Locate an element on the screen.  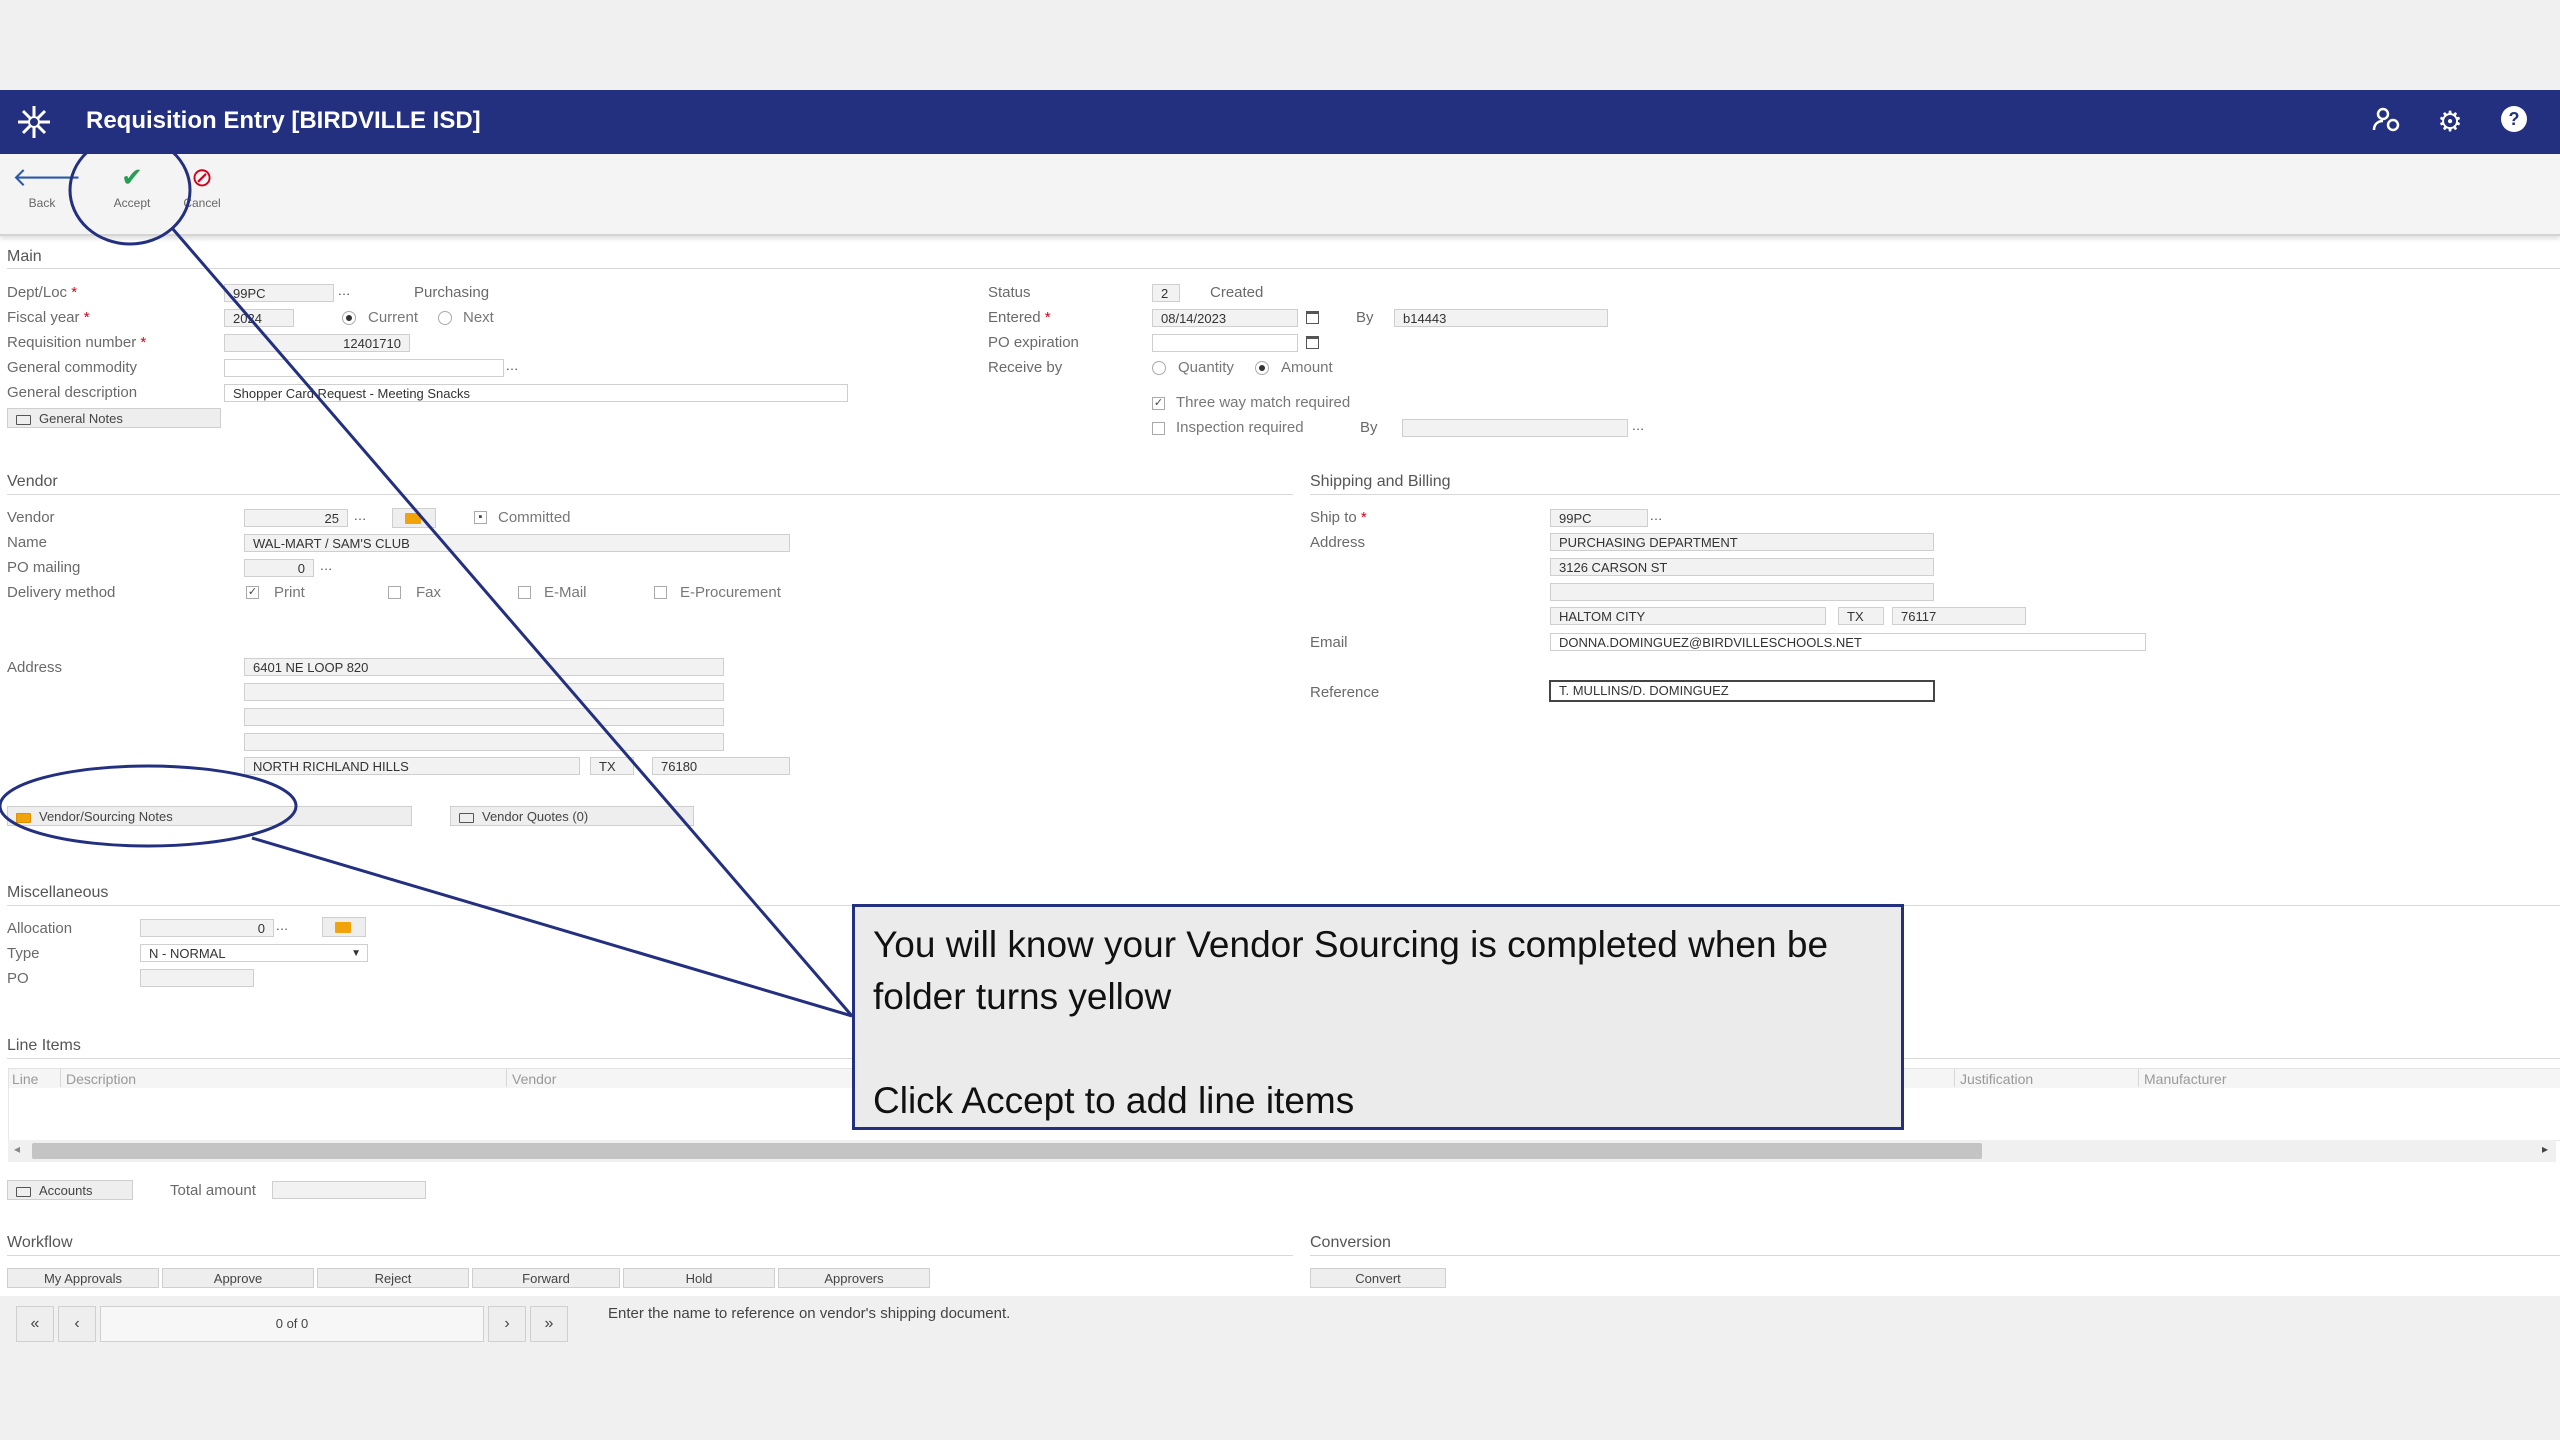
accept-highlight-circle is located at coordinates (130, 190).